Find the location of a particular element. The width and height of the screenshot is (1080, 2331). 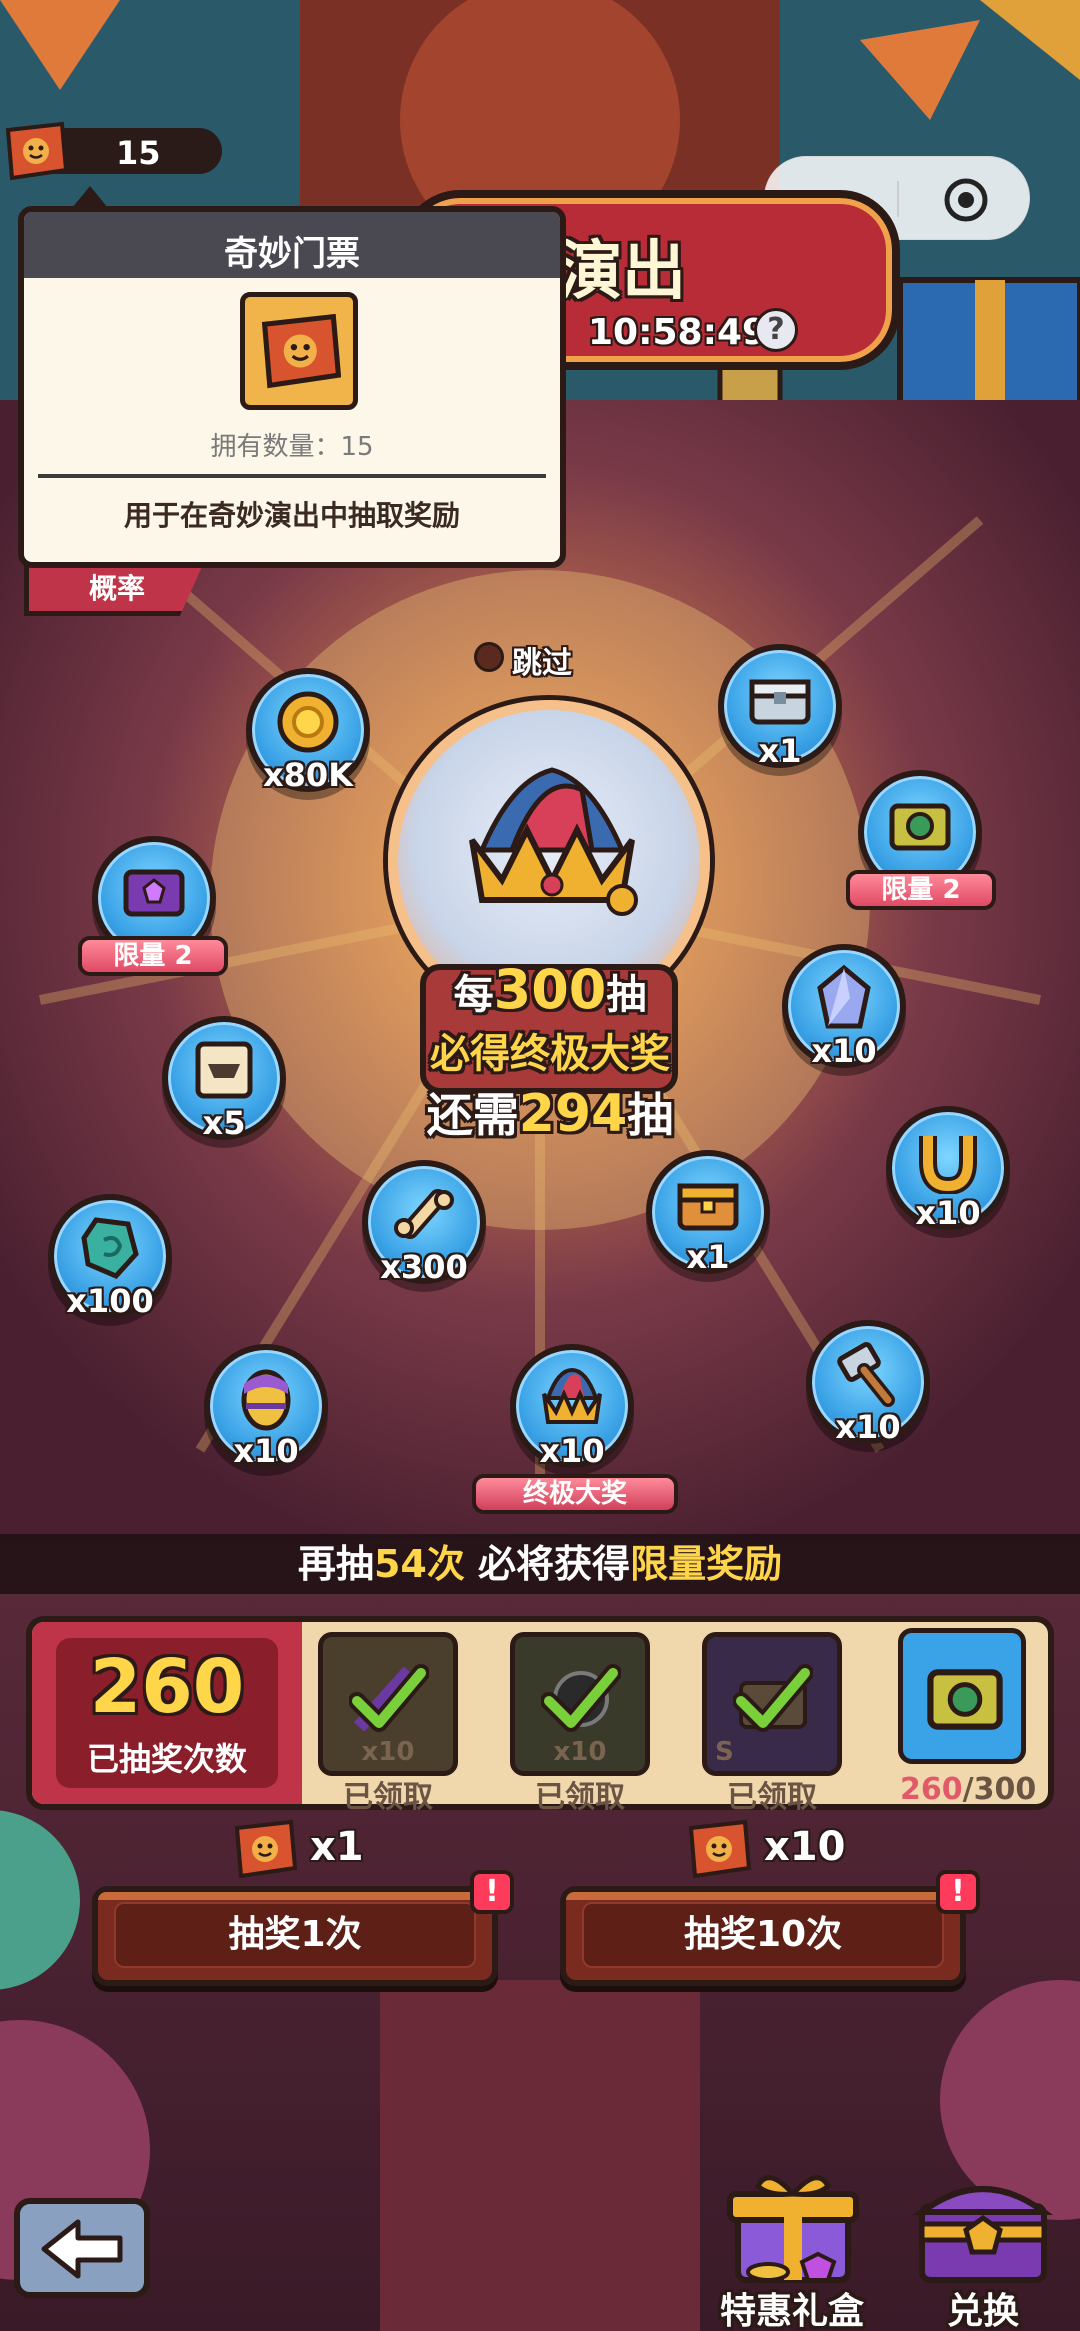

exchange-button: 兑换 is located at coordinates (983, 2248).